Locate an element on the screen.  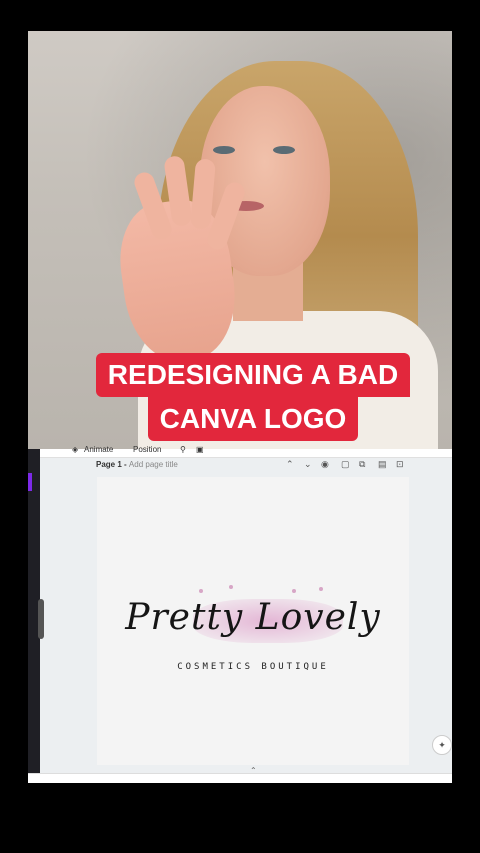
page-title-input: Add page title is located at coordinates (153, 464).